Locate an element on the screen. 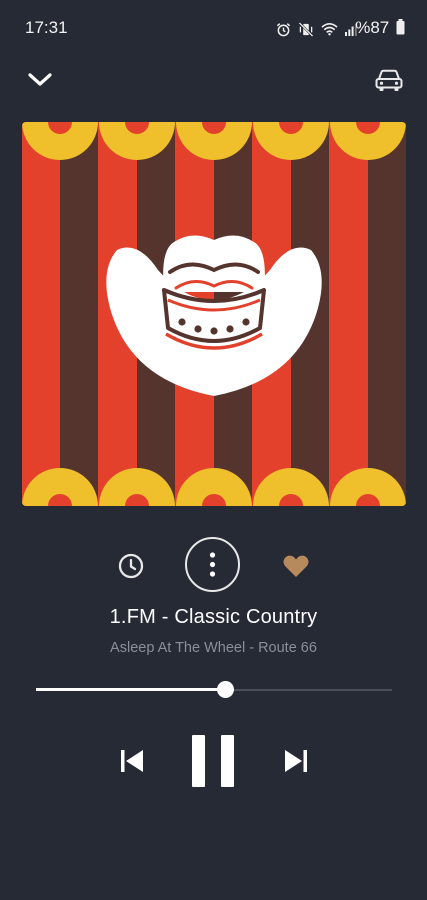 This screenshot has width=427, height=900. collapse-button is located at coordinates (40, 80).